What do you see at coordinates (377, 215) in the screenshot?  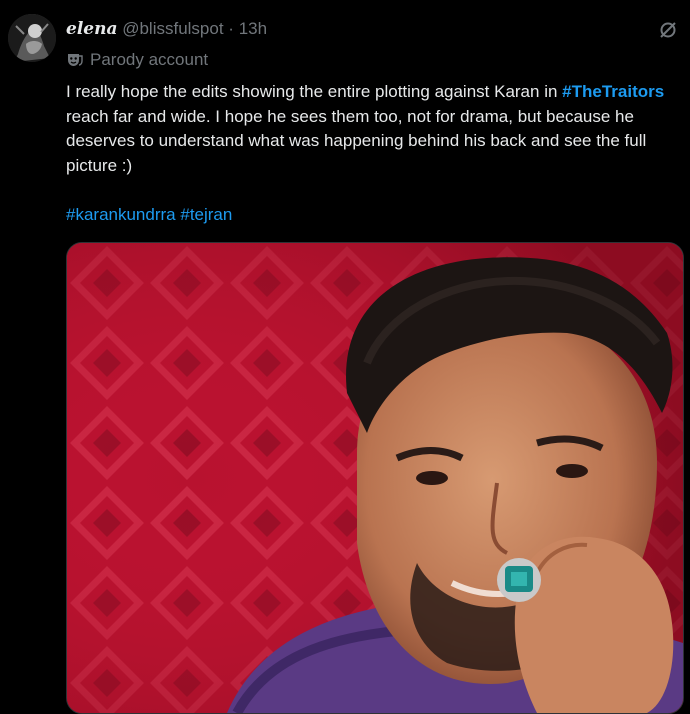 I see `hashtag-line: #karankundrra #tejran` at bounding box center [377, 215].